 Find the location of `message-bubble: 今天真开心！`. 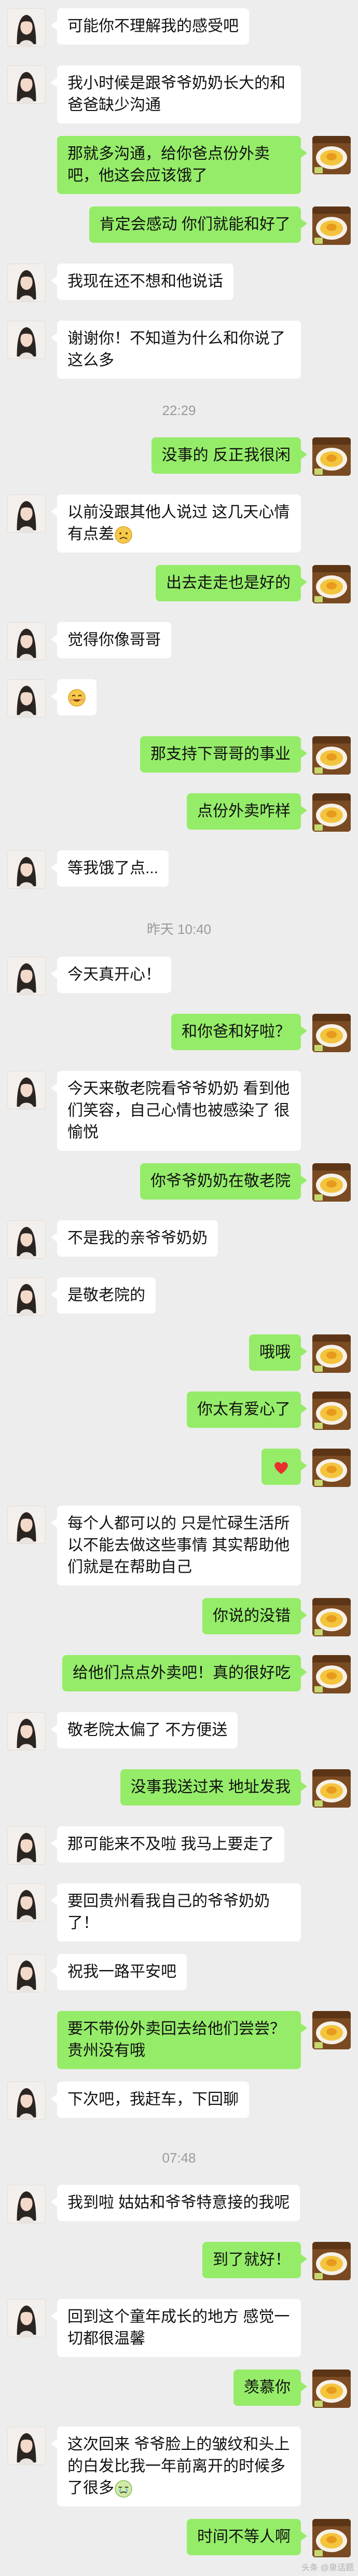

message-bubble: 今天真开心！ is located at coordinates (111, 975).